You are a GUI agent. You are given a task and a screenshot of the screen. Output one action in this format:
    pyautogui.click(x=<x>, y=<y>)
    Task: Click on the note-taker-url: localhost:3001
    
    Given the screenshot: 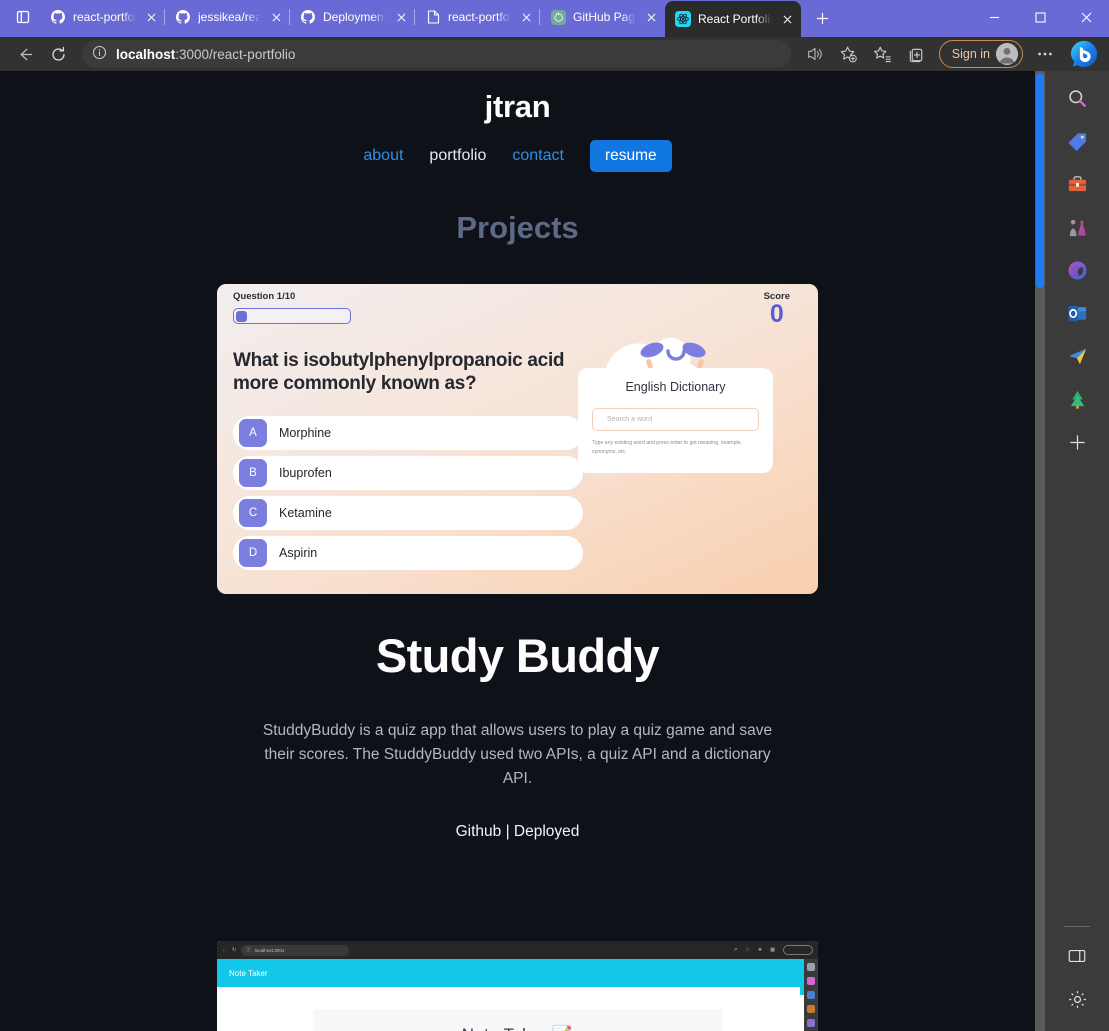 What is the action you would take?
    pyautogui.click(x=269, y=950)
    